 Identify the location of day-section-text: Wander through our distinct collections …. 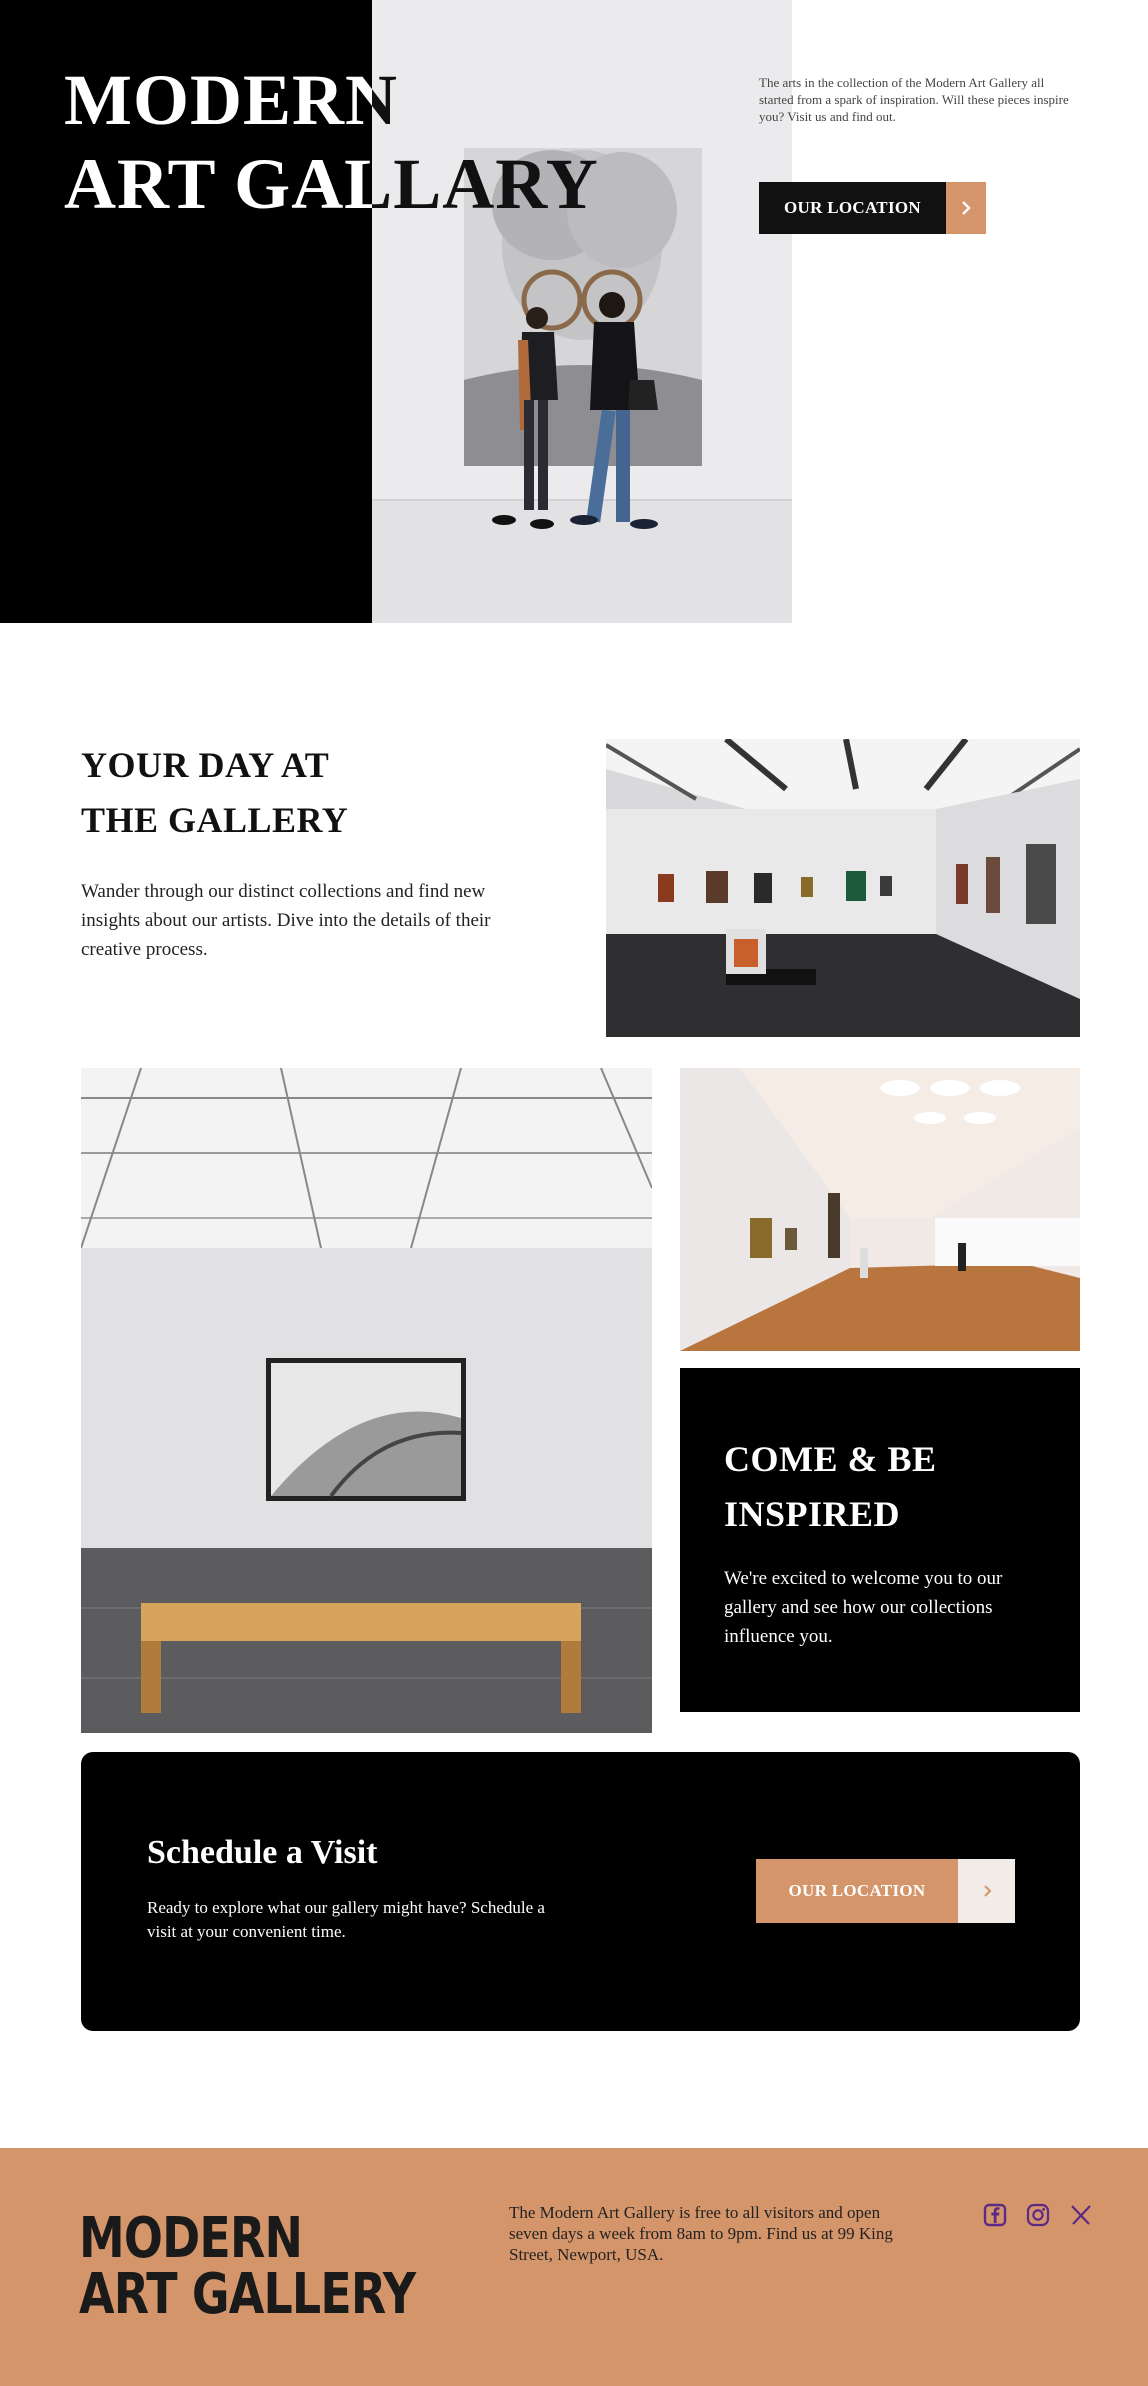
(286, 920).